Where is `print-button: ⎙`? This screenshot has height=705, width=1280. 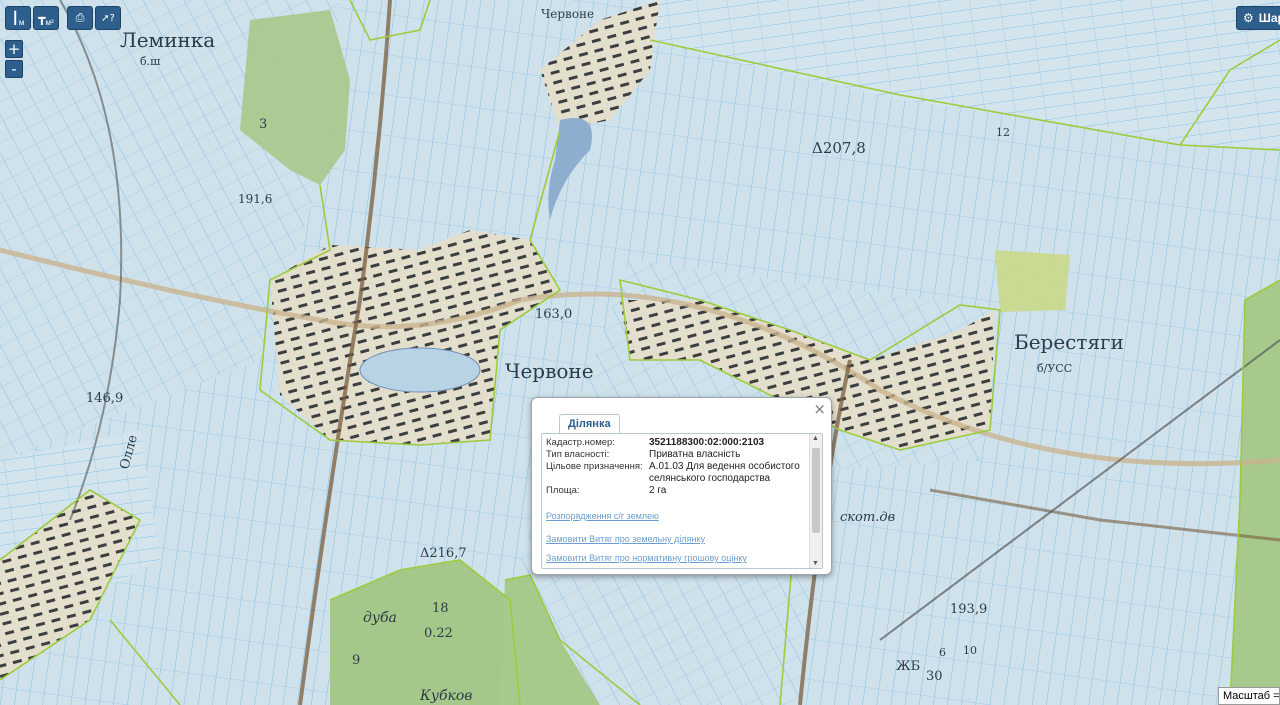 print-button: ⎙ is located at coordinates (80, 18).